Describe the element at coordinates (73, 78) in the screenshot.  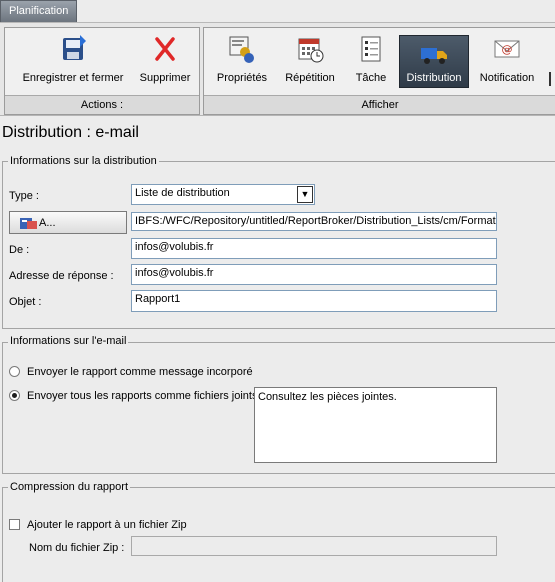
I see `save-close-label: Enregistrer et fermer` at that location.